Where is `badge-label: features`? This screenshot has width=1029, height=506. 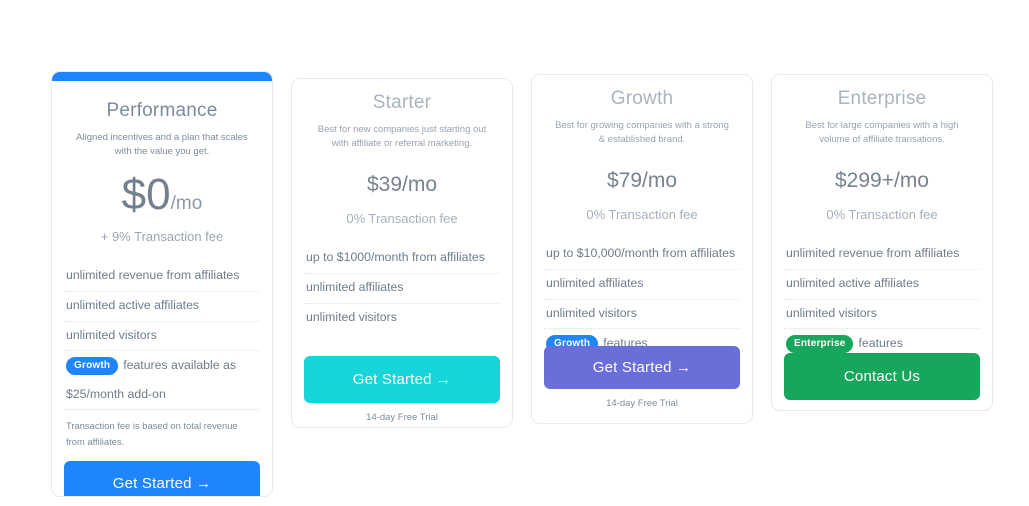
badge-label: features is located at coordinates (880, 343).